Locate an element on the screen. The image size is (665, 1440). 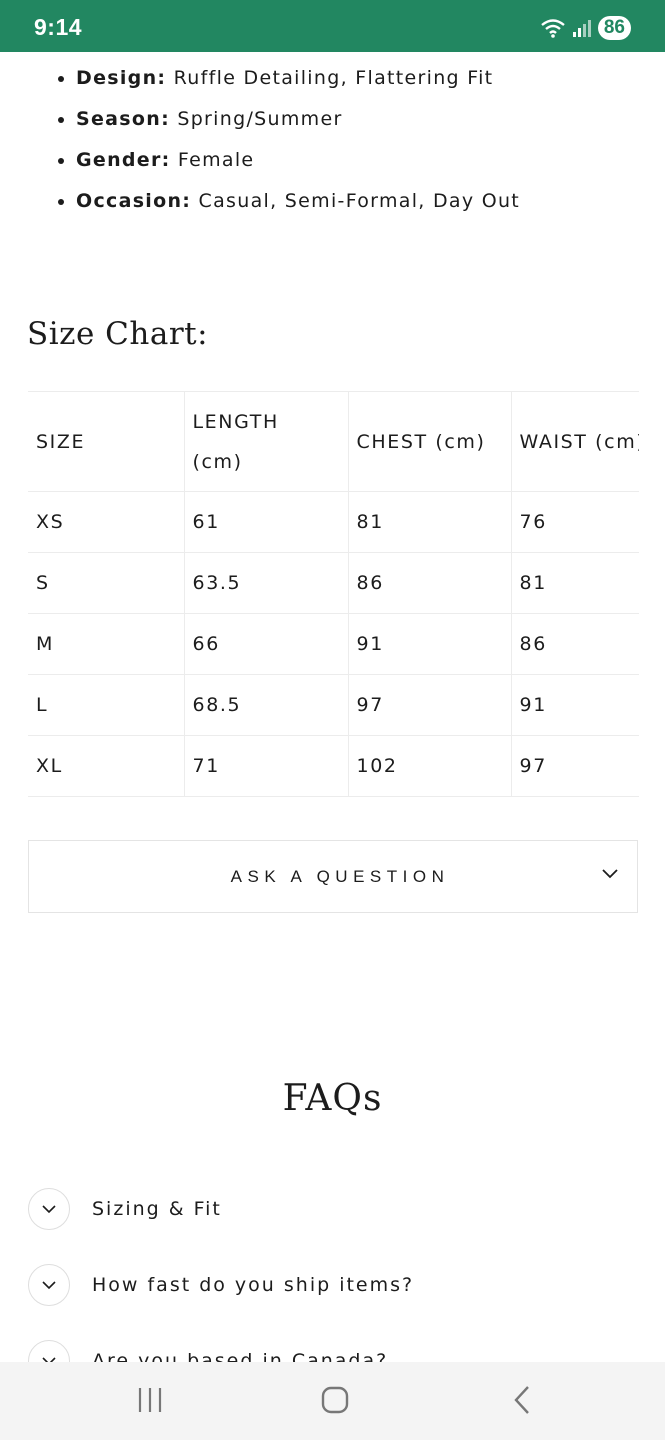
status-time: 9:14 is located at coordinates (58, 27).